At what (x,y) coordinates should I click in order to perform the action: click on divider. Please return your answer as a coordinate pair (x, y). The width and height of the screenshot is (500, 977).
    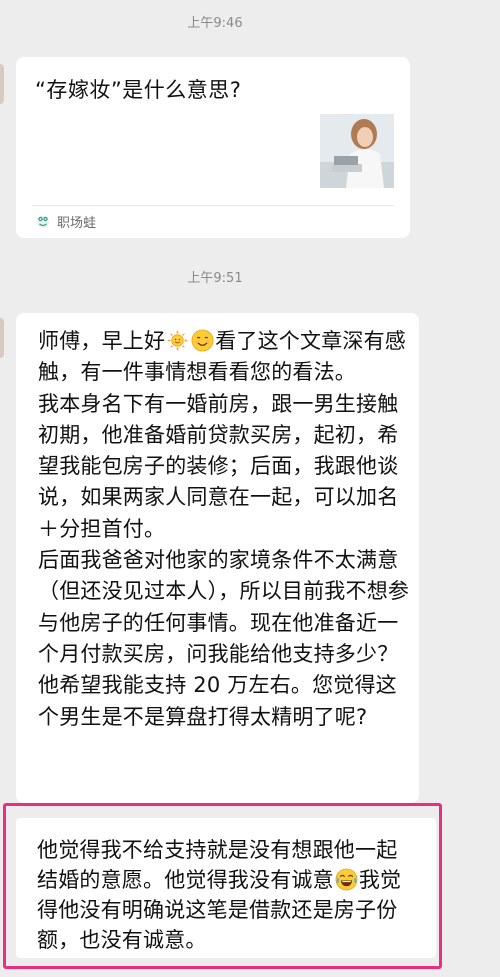
    Looking at the image, I should click on (213, 205).